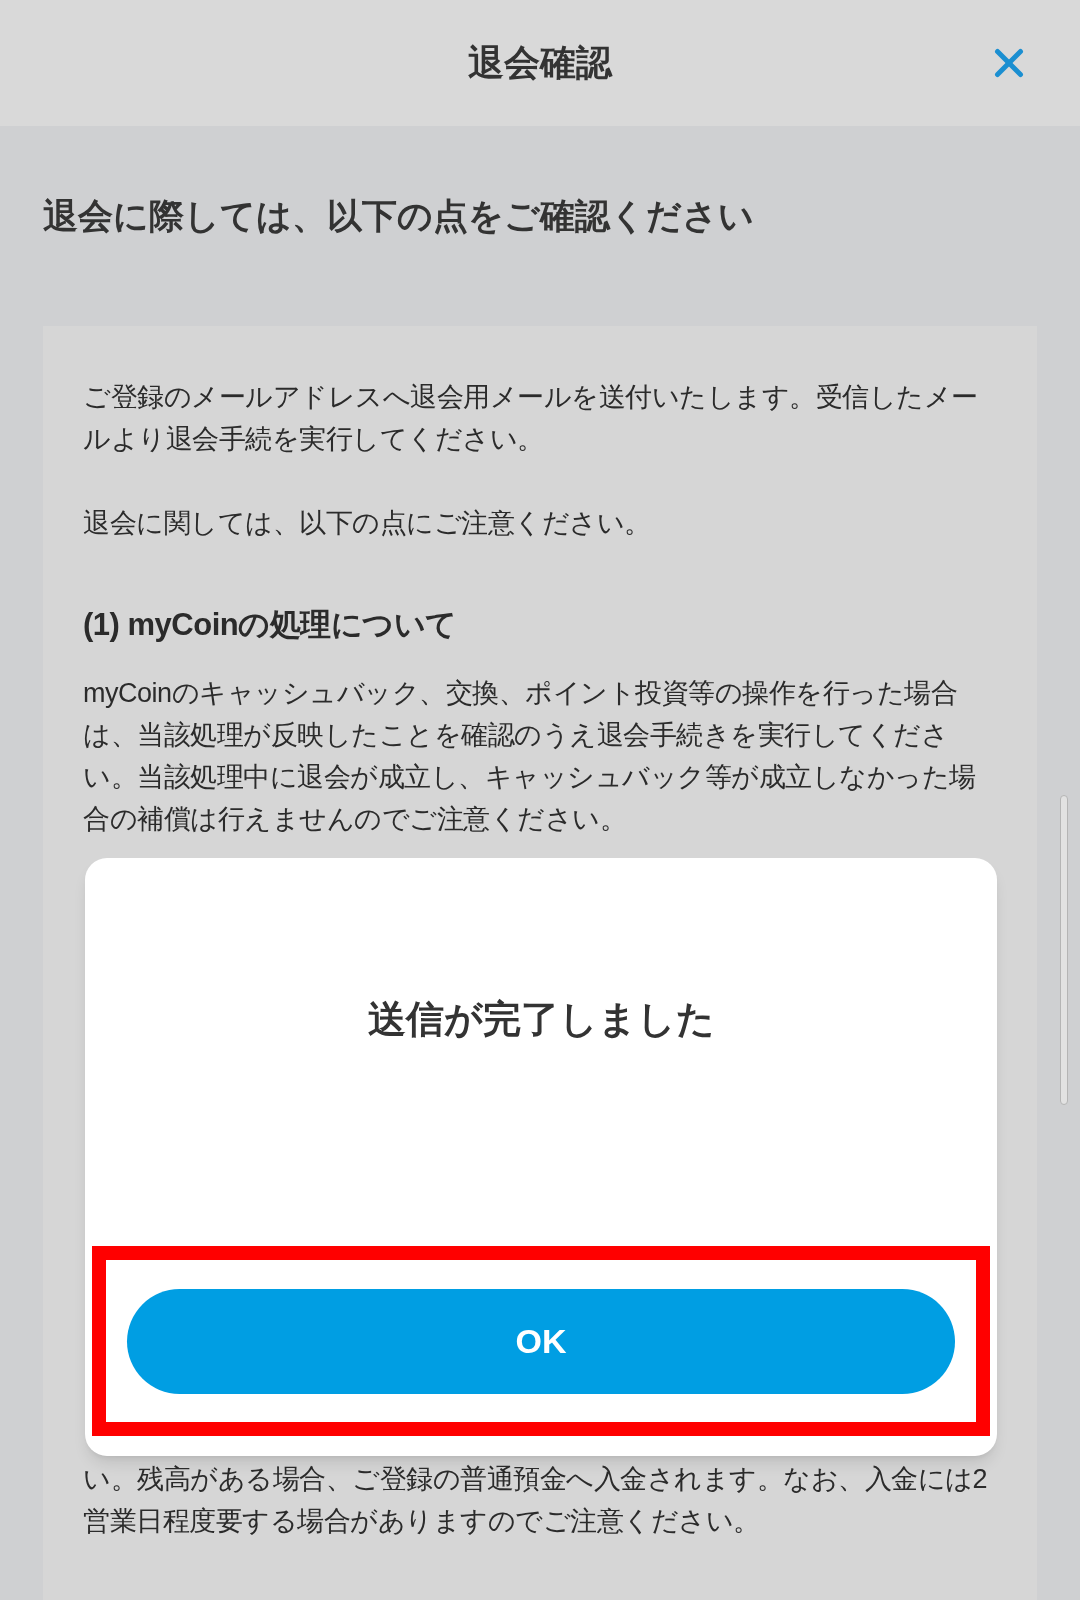 The width and height of the screenshot is (1080, 1600). I want to click on notice-paragraph: い。残高がある場合、ご登録の普通預金へ入金されます。なお、入金には2営業日程度要する場合がありますのでご注意ください。, so click(536, 1500).